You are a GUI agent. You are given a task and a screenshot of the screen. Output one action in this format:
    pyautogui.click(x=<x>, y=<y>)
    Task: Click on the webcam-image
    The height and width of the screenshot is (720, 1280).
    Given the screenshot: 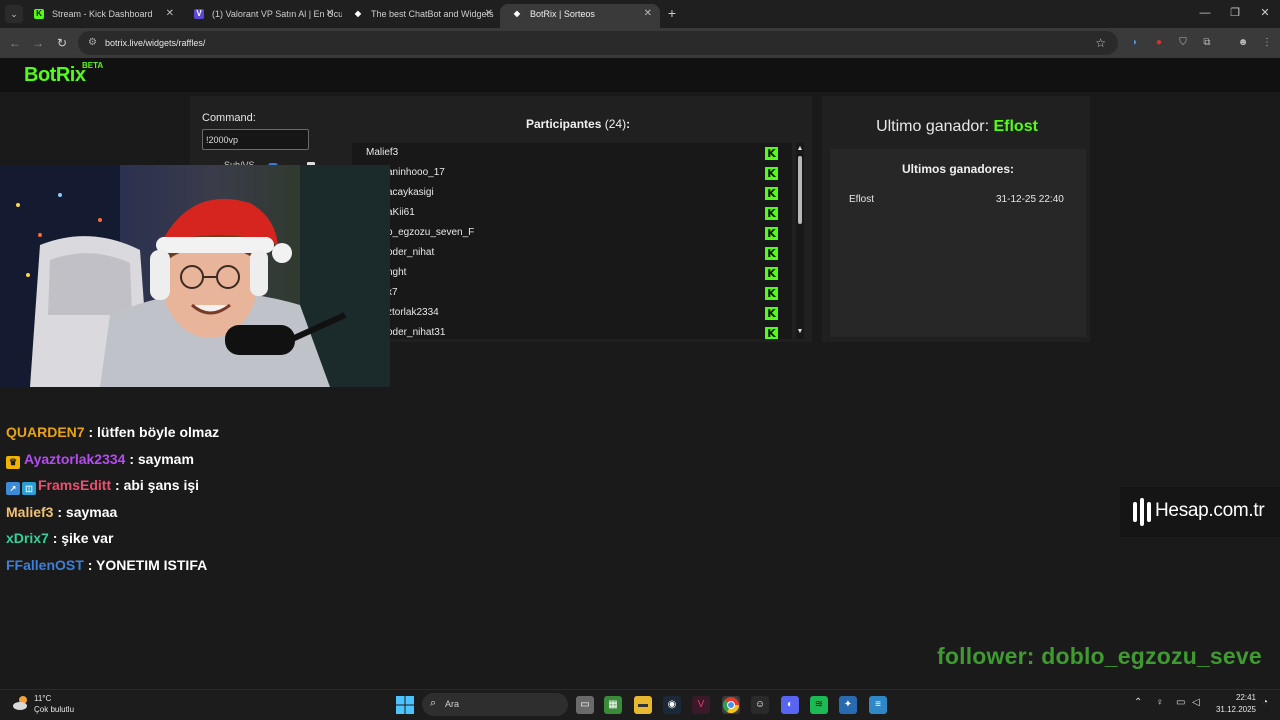 What is the action you would take?
    pyautogui.click(x=195, y=276)
    